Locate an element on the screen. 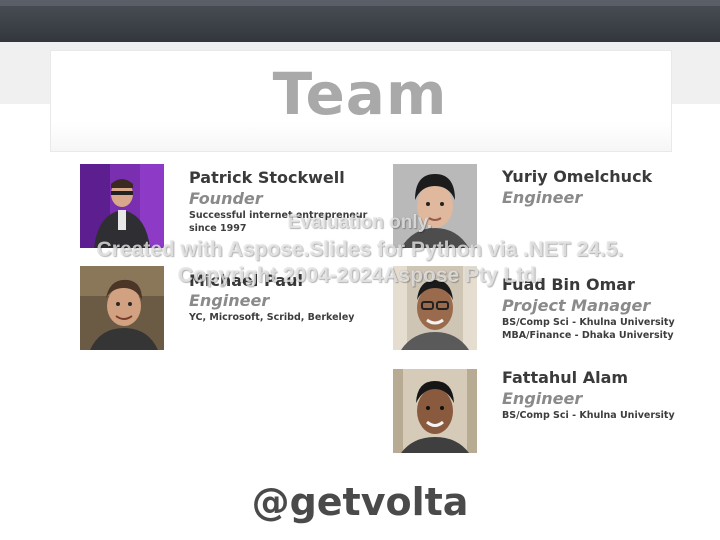 The image size is (720, 540). member-detail: MBA/Finance - Dhaka University is located at coordinates (588, 335).